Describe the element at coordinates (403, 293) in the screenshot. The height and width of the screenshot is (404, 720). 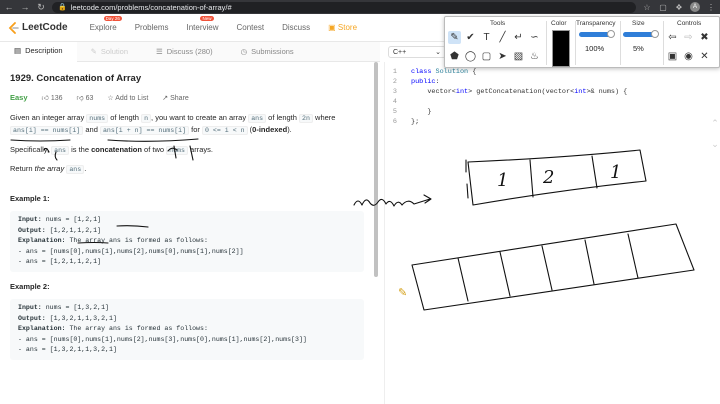
I see `pencil-cursor-icon: ✎` at that location.